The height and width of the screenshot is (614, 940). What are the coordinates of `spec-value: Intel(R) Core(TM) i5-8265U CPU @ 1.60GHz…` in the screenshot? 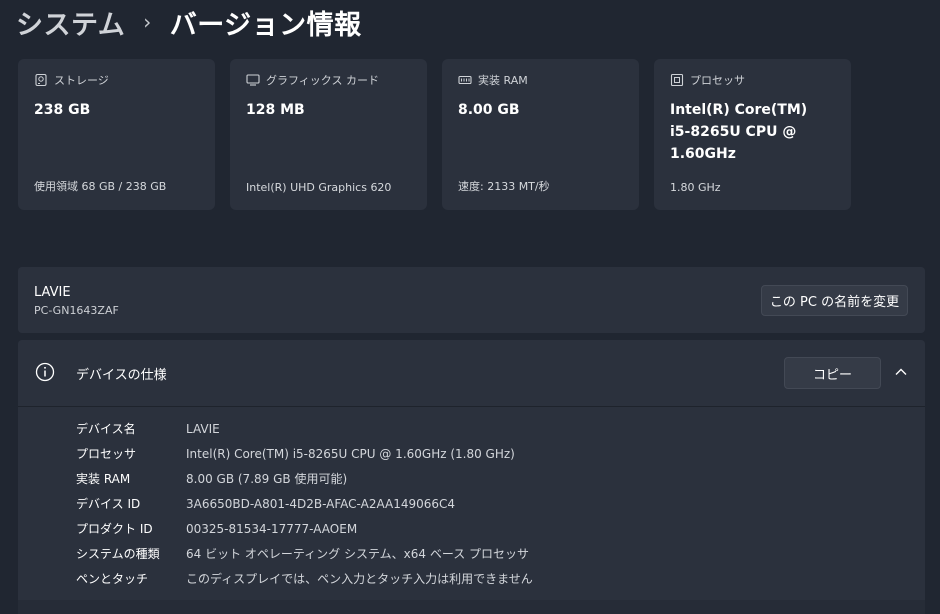 It's located at (350, 453).